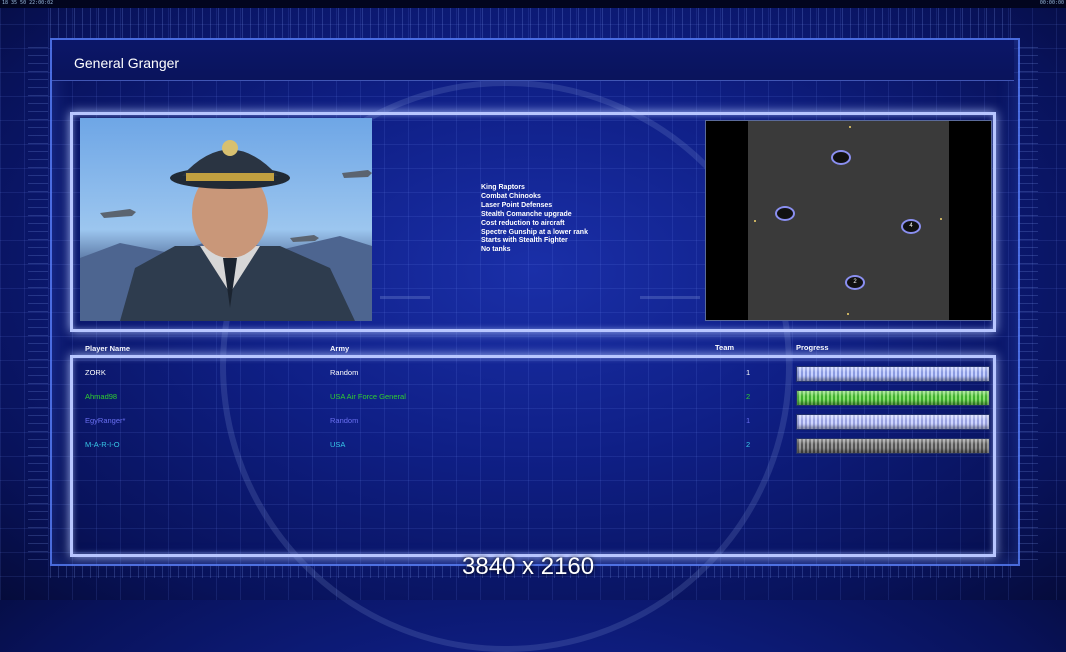  Describe the element at coordinates (503, 187) in the screenshot. I see `feature-item: King Raptors` at that location.